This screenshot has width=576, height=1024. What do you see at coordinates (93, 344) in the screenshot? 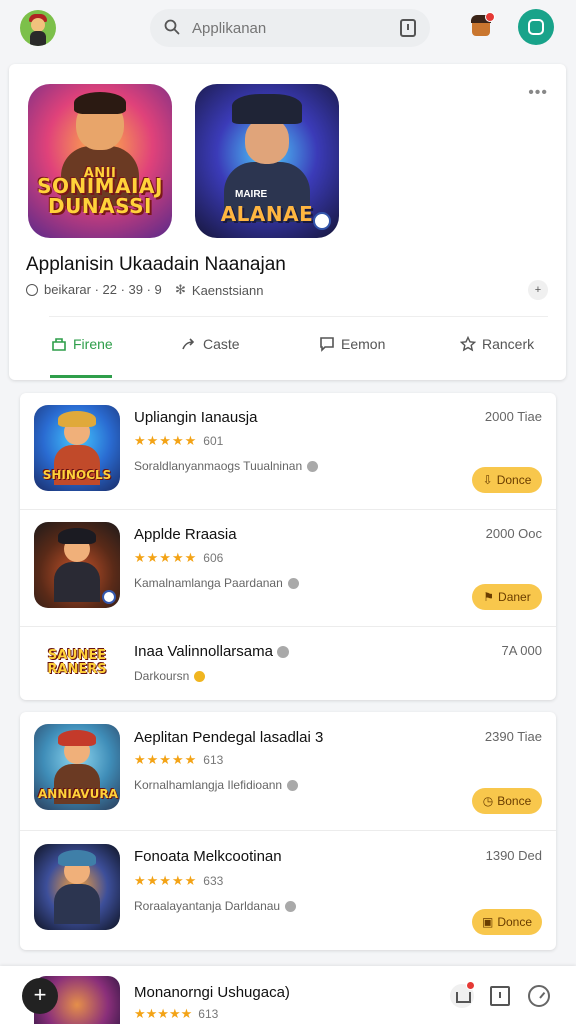
I see `tab-firene-label: Firene` at bounding box center [93, 344].